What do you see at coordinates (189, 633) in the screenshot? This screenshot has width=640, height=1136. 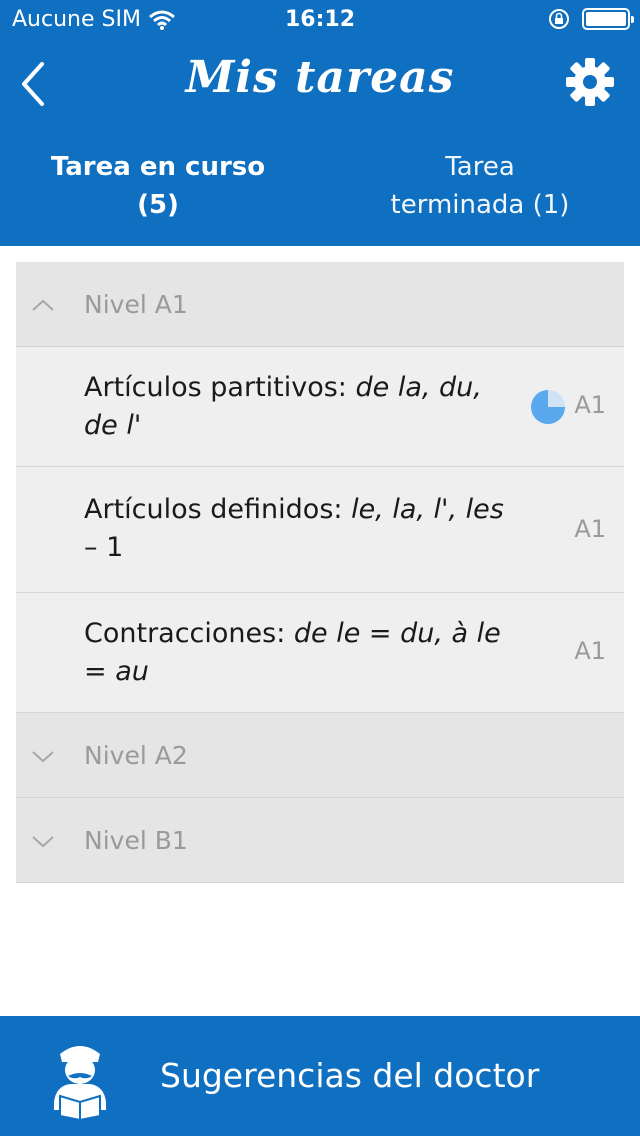 I see `task-title-text: Contracciones:` at bounding box center [189, 633].